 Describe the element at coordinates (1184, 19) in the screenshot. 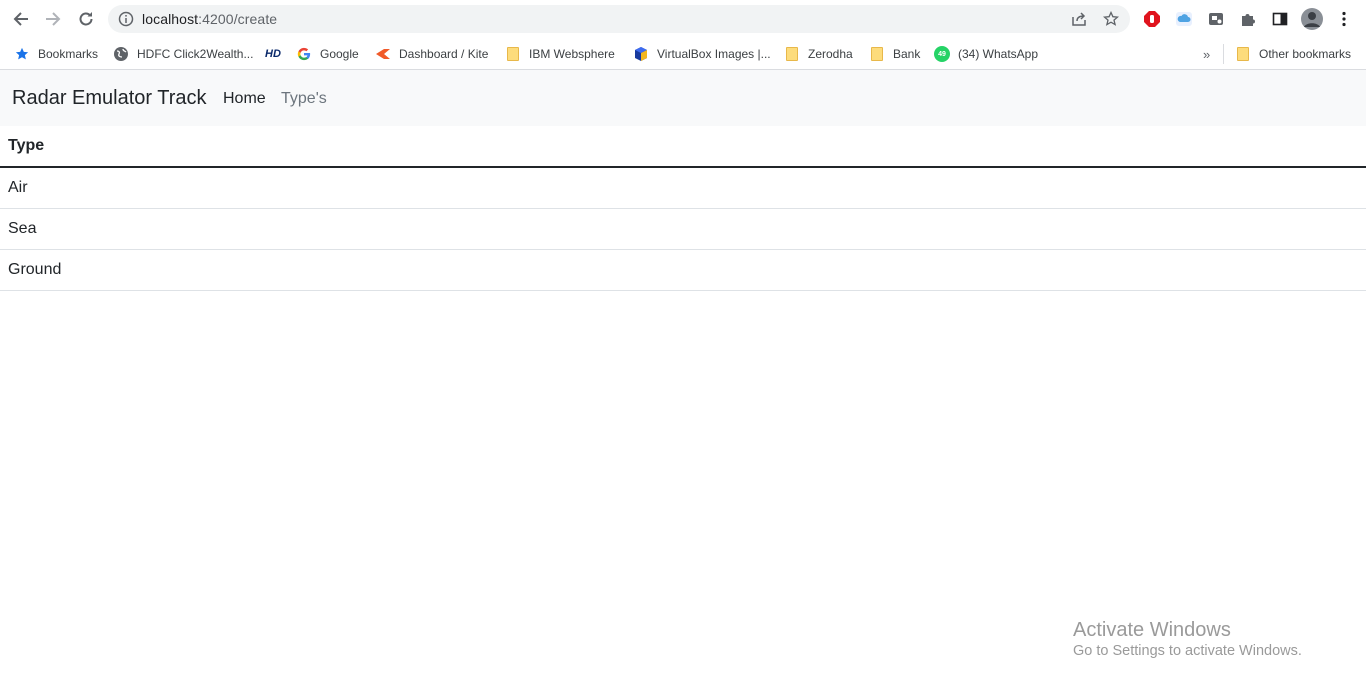

I see `cloud-extension-icon` at that location.